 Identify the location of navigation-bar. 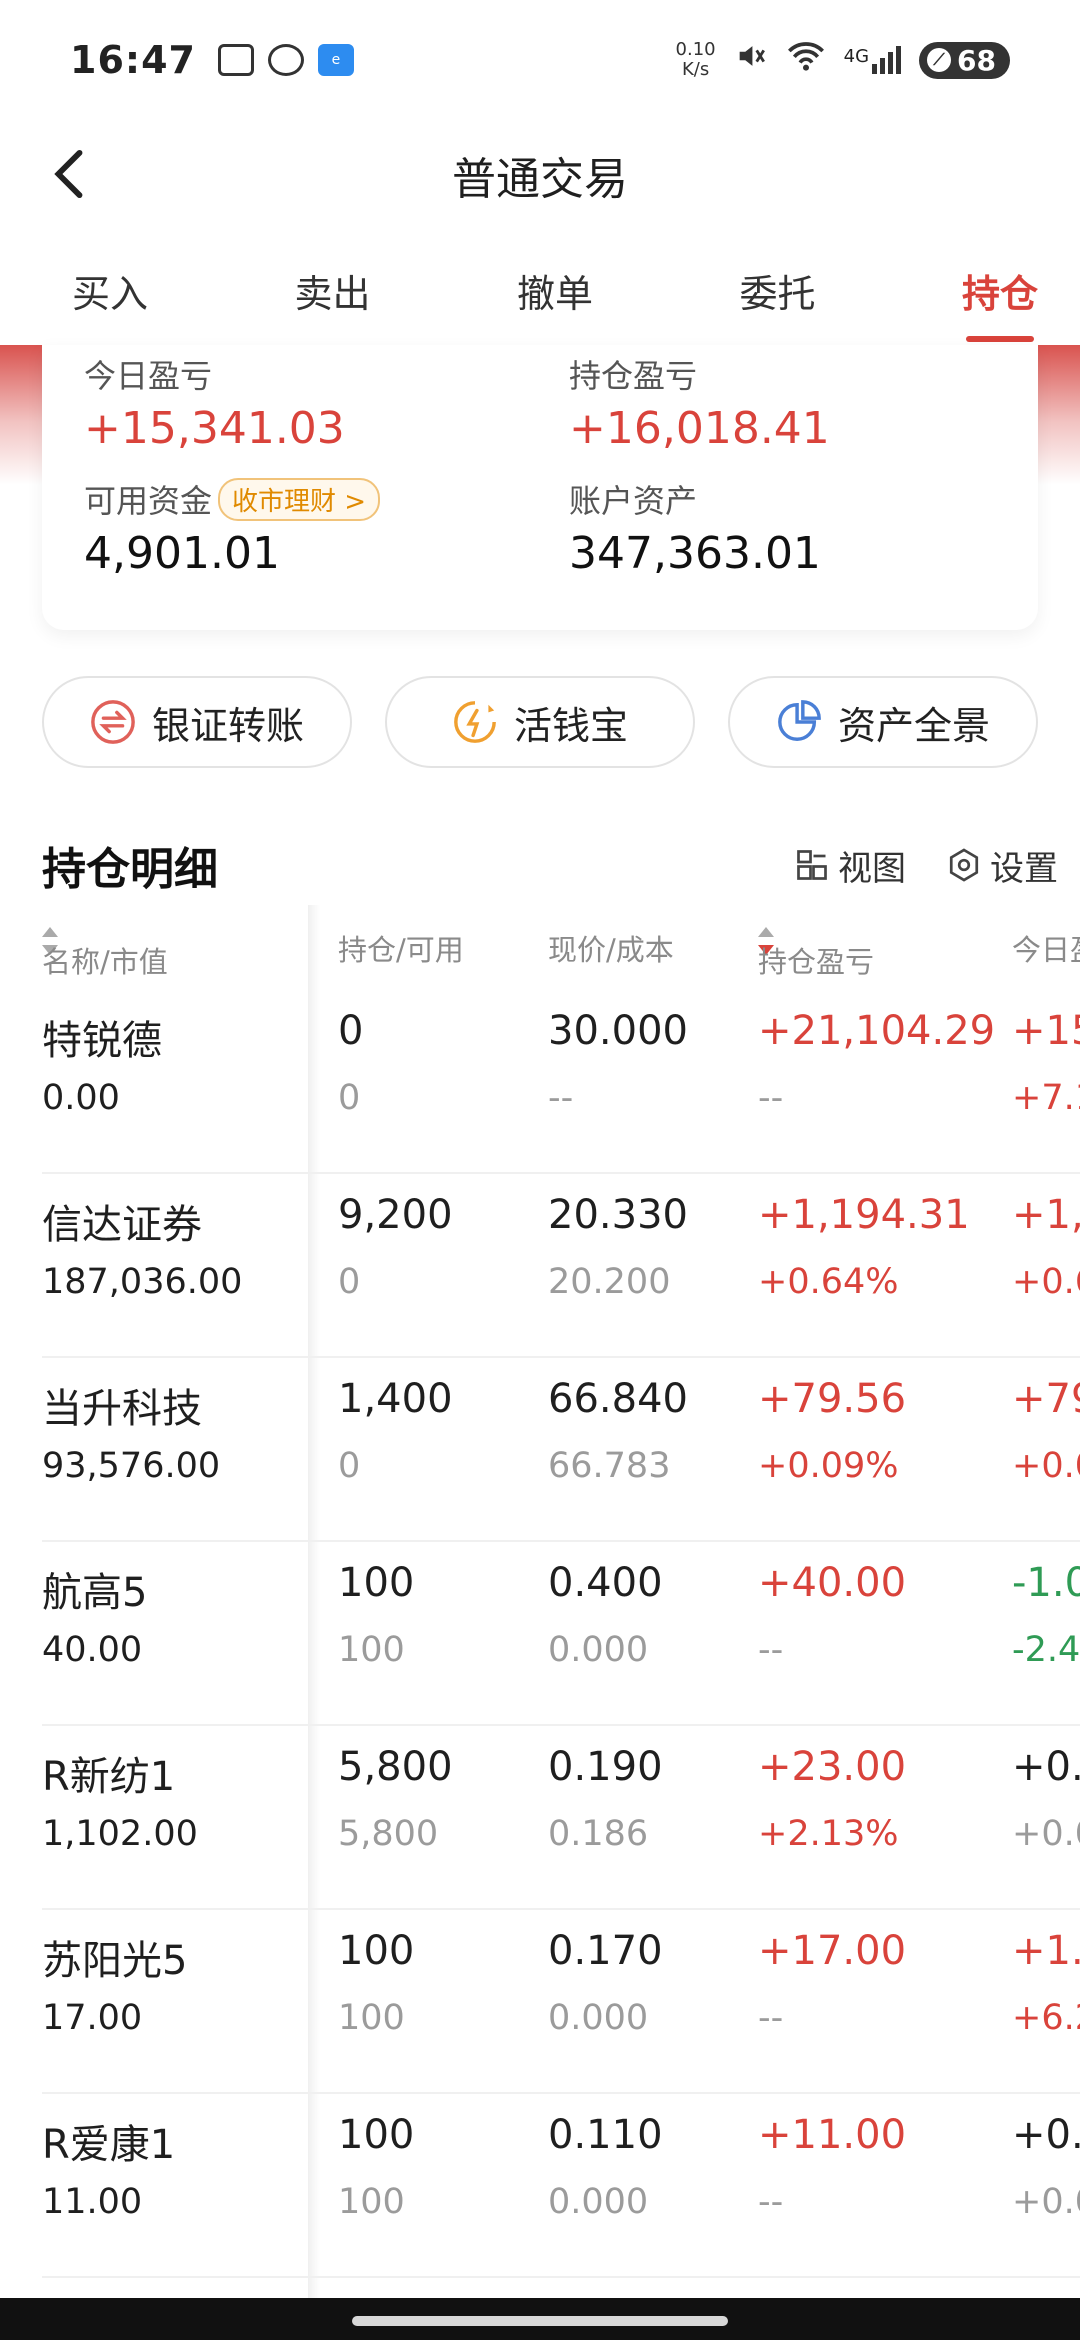
(540, 2319).